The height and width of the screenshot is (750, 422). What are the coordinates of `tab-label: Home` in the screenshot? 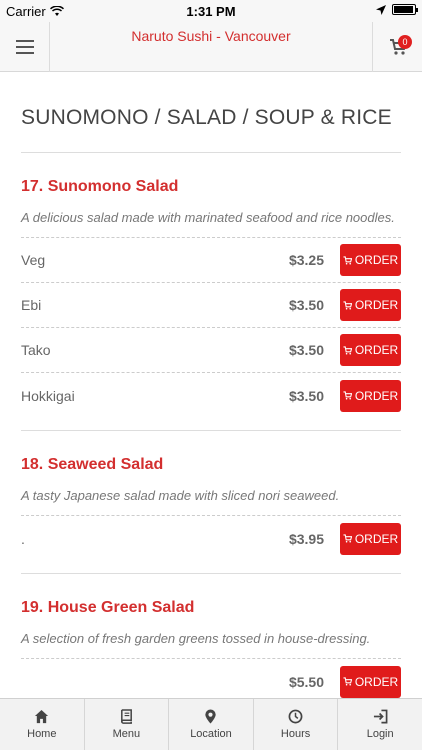 It's located at (42, 734).